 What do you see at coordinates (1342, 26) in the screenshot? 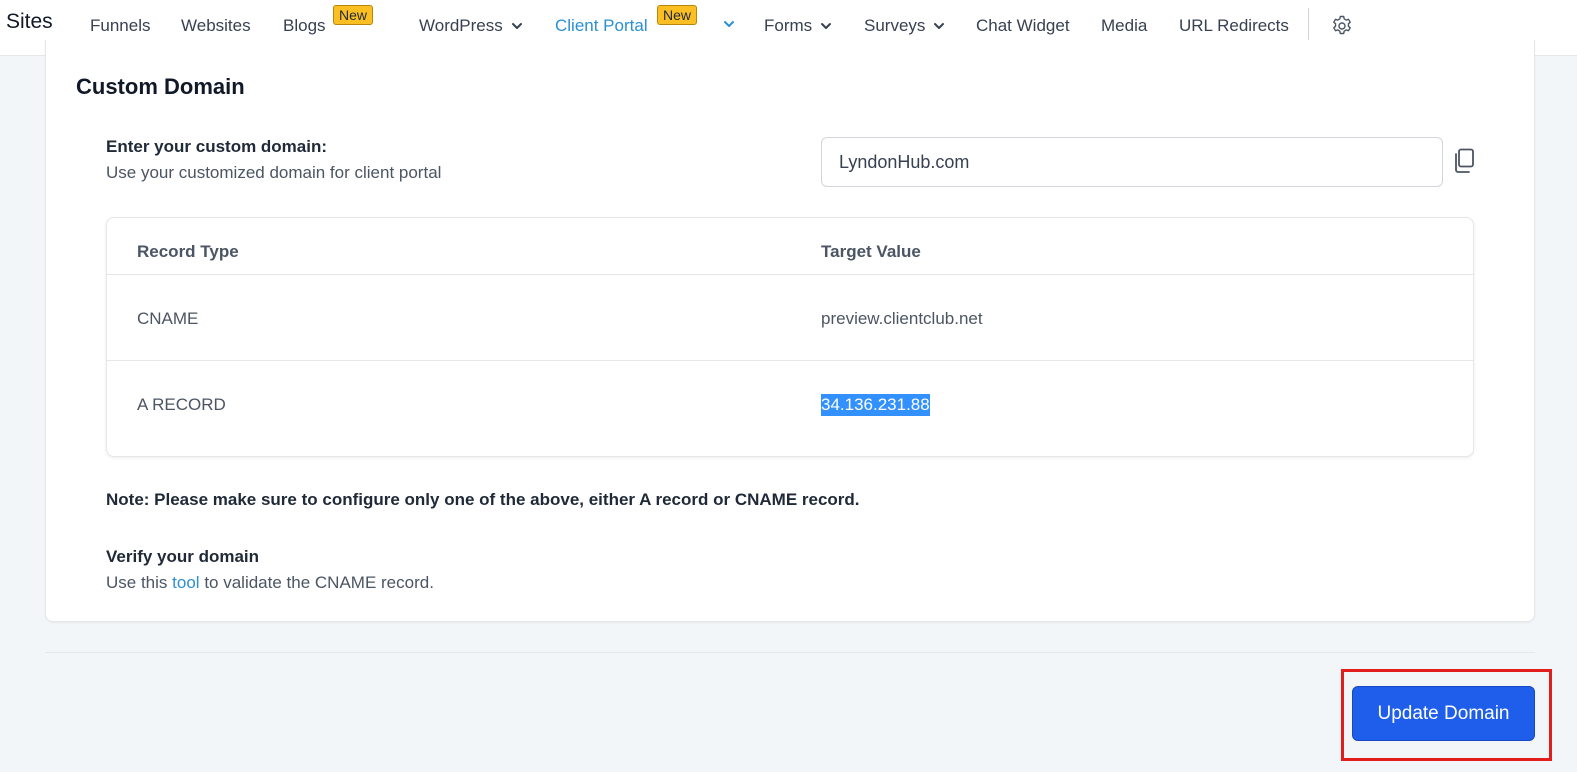
I see `gear-icon` at bounding box center [1342, 26].